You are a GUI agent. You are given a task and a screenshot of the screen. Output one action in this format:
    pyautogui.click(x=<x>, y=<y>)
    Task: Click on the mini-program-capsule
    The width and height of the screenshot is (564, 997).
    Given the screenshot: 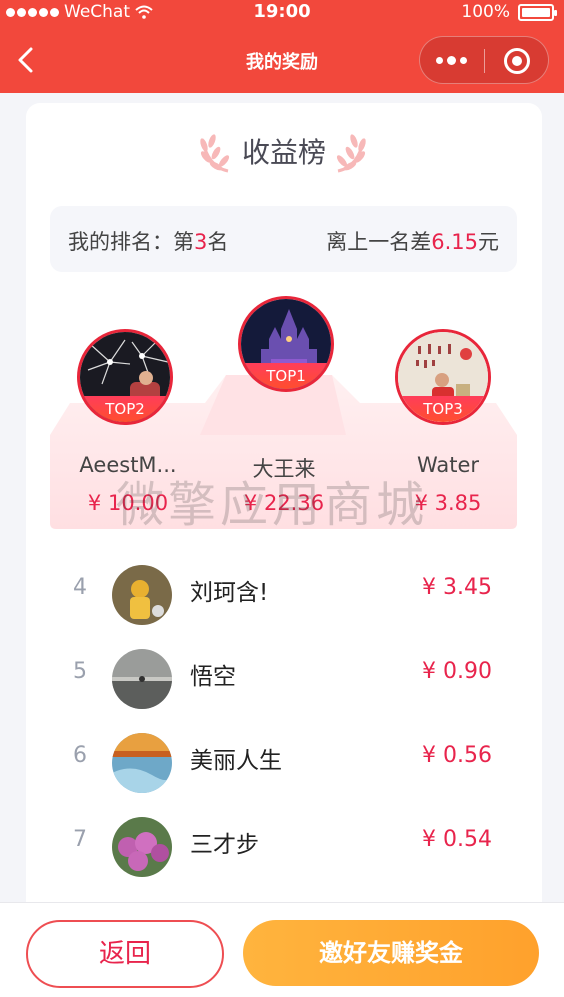 What is the action you would take?
    pyautogui.click(x=484, y=60)
    